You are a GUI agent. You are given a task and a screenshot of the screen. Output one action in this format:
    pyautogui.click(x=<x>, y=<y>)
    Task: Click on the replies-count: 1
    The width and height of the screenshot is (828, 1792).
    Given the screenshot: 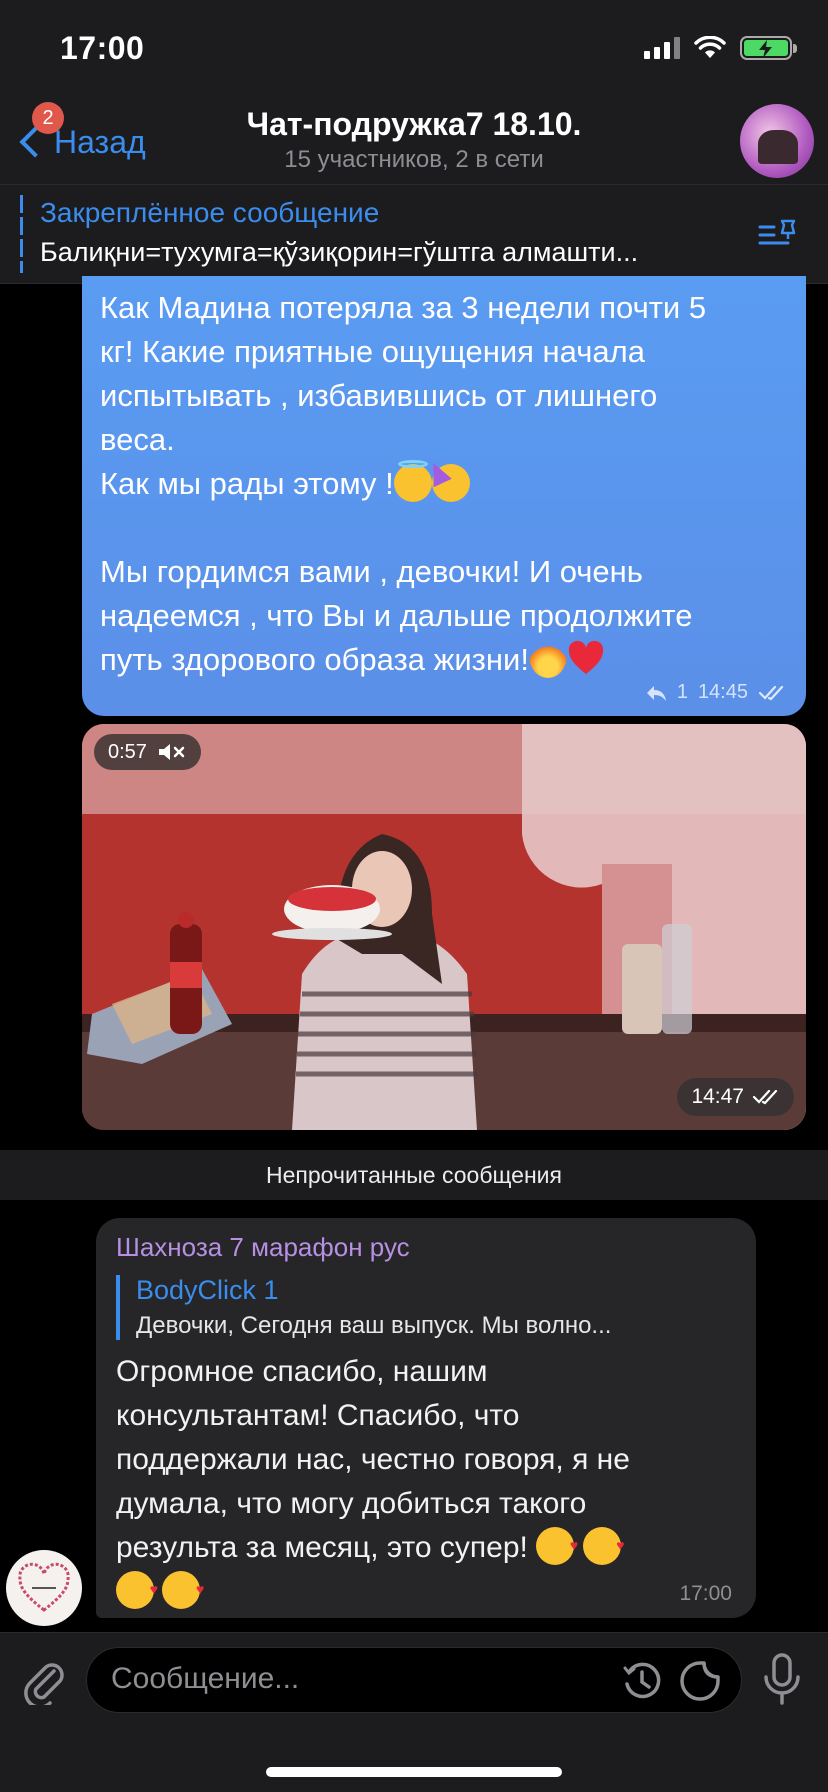 What is the action you would take?
    pyautogui.click(x=682, y=692)
    